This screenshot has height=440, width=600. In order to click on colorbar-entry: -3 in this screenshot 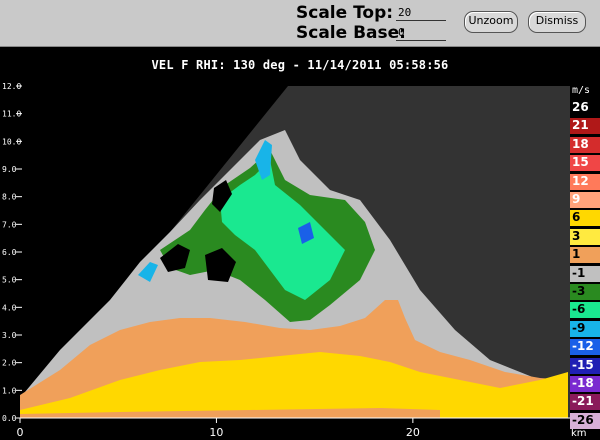, I will do `click(585, 292)`.